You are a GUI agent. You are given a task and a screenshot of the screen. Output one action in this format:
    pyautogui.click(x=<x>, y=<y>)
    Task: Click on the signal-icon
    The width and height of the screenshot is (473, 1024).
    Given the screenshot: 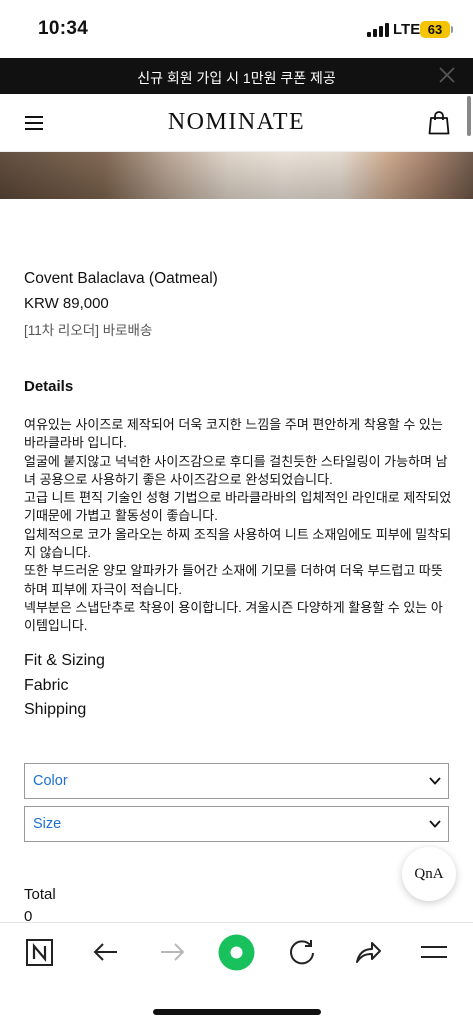 What is the action you would take?
    pyautogui.click(x=378, y=30)
    